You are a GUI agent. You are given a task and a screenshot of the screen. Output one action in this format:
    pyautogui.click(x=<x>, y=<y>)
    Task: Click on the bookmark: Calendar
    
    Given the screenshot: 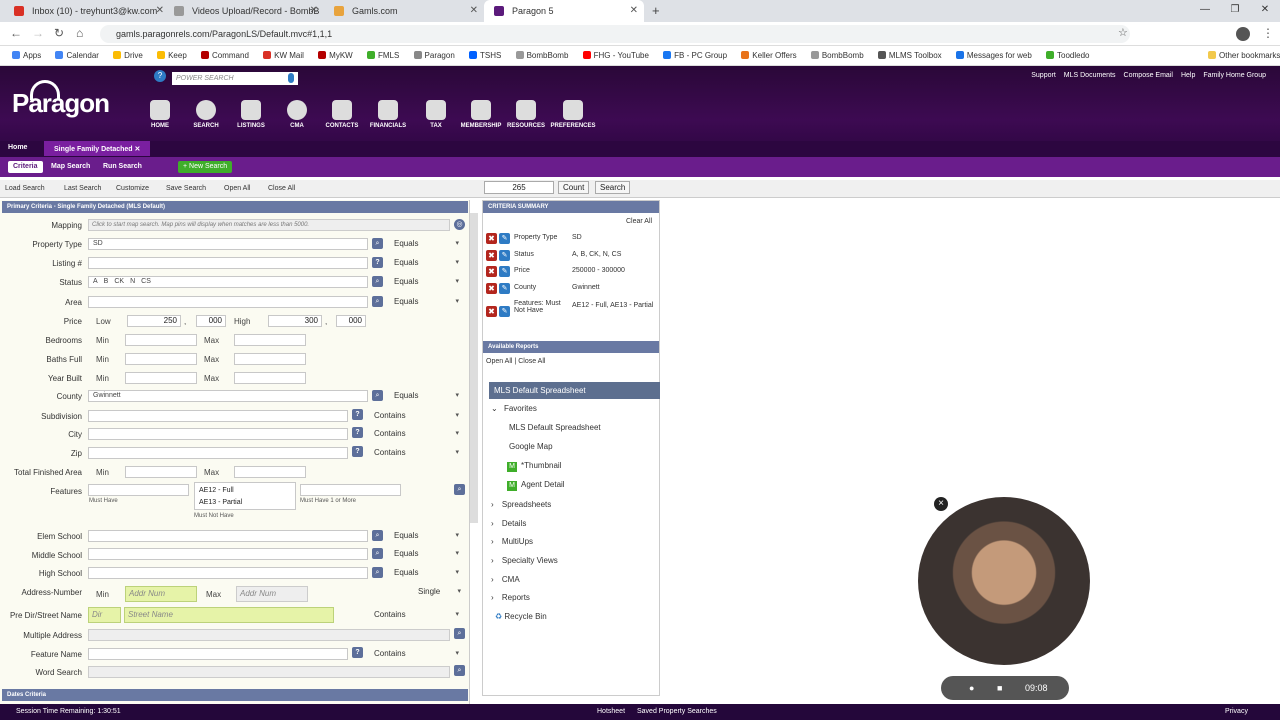 What is the action you would take?
    pyautogui.click(x=77, y=55)
    